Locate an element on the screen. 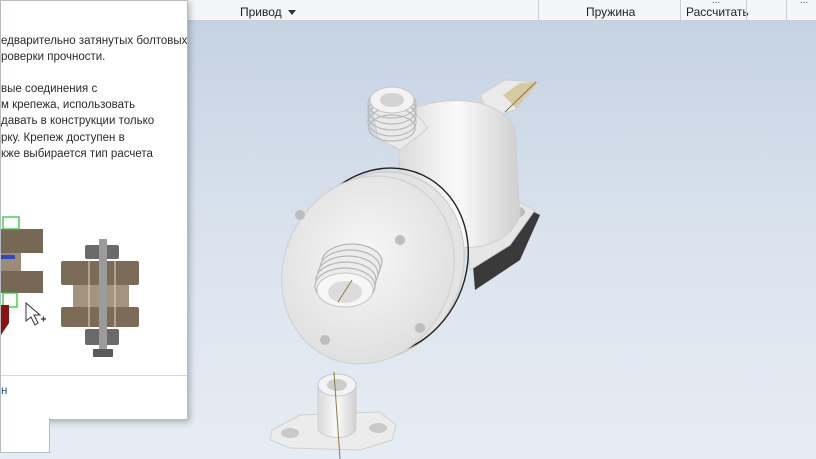 This screenshot has width=816, height=459. tooltip-line: вые соединения с is located at coordinates (49, 89).